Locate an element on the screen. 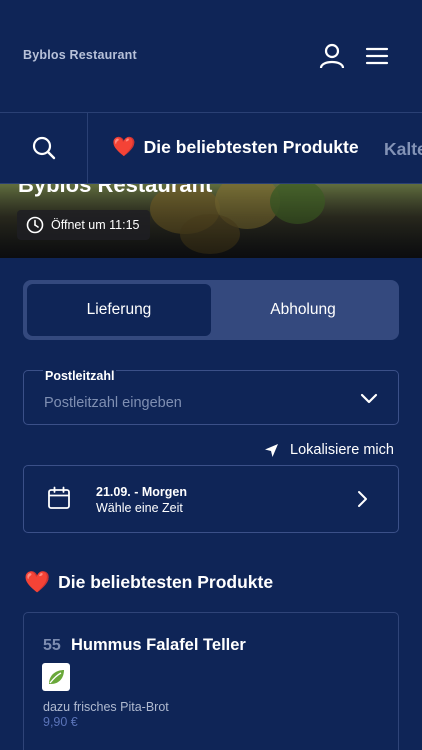 The width and height of the screenshot is (422, 750). top-app-bar: Byblos Restaurant is located at coordinates (211, 56).